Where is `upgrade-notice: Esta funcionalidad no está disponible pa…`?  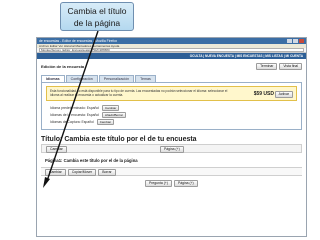
upgrade-notice: Esta funcionalidad no está disponible pa… is located at coordinates (171, 93).